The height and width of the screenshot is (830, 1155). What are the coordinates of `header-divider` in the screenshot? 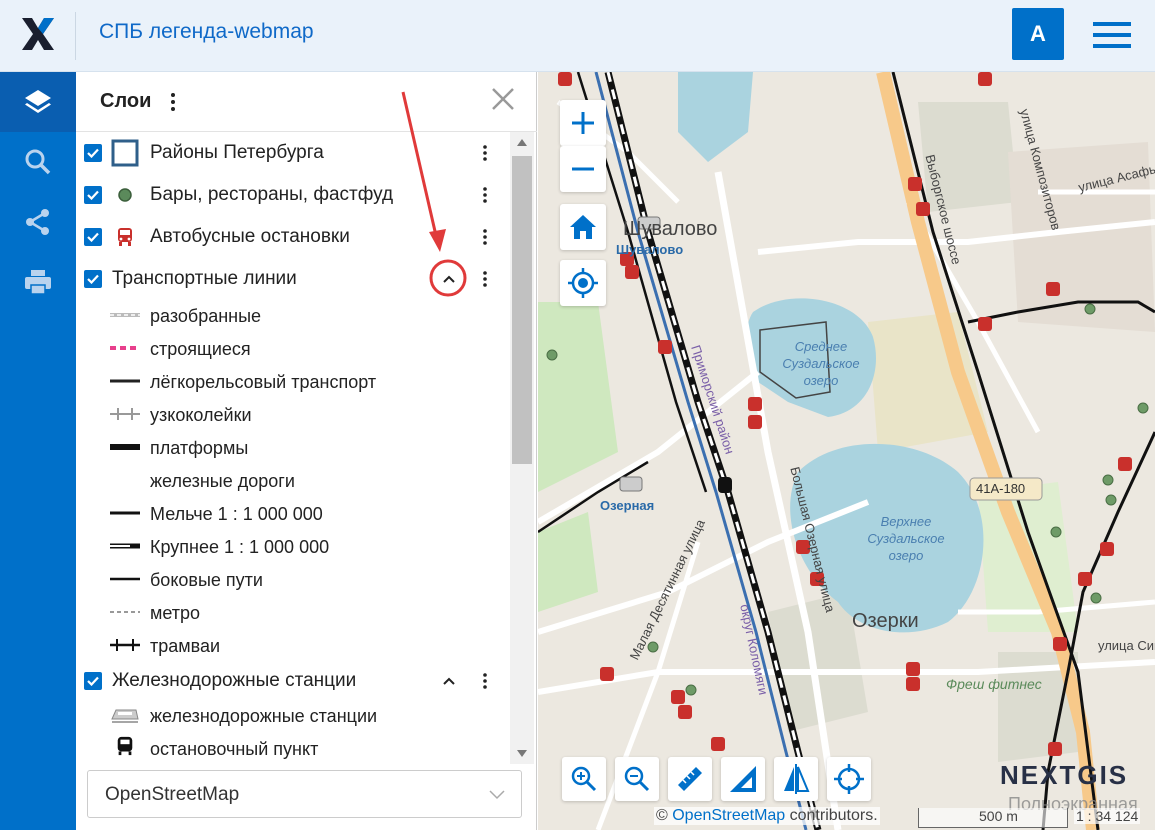 It's located at (75, 36).